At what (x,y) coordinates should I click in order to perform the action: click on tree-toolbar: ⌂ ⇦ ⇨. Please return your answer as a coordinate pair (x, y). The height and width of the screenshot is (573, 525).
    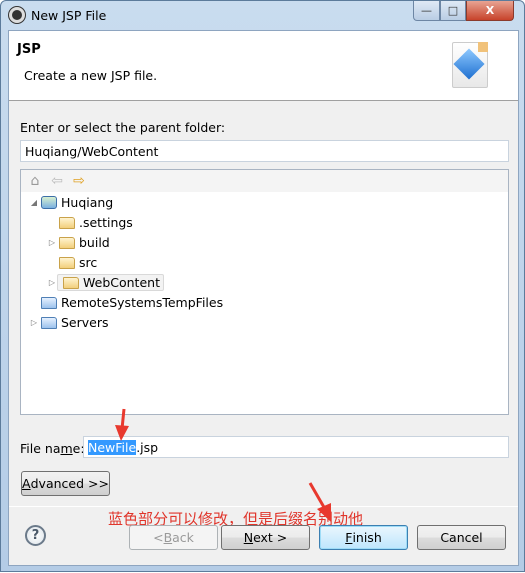
    Looking at the image, I should click on (264, 181).